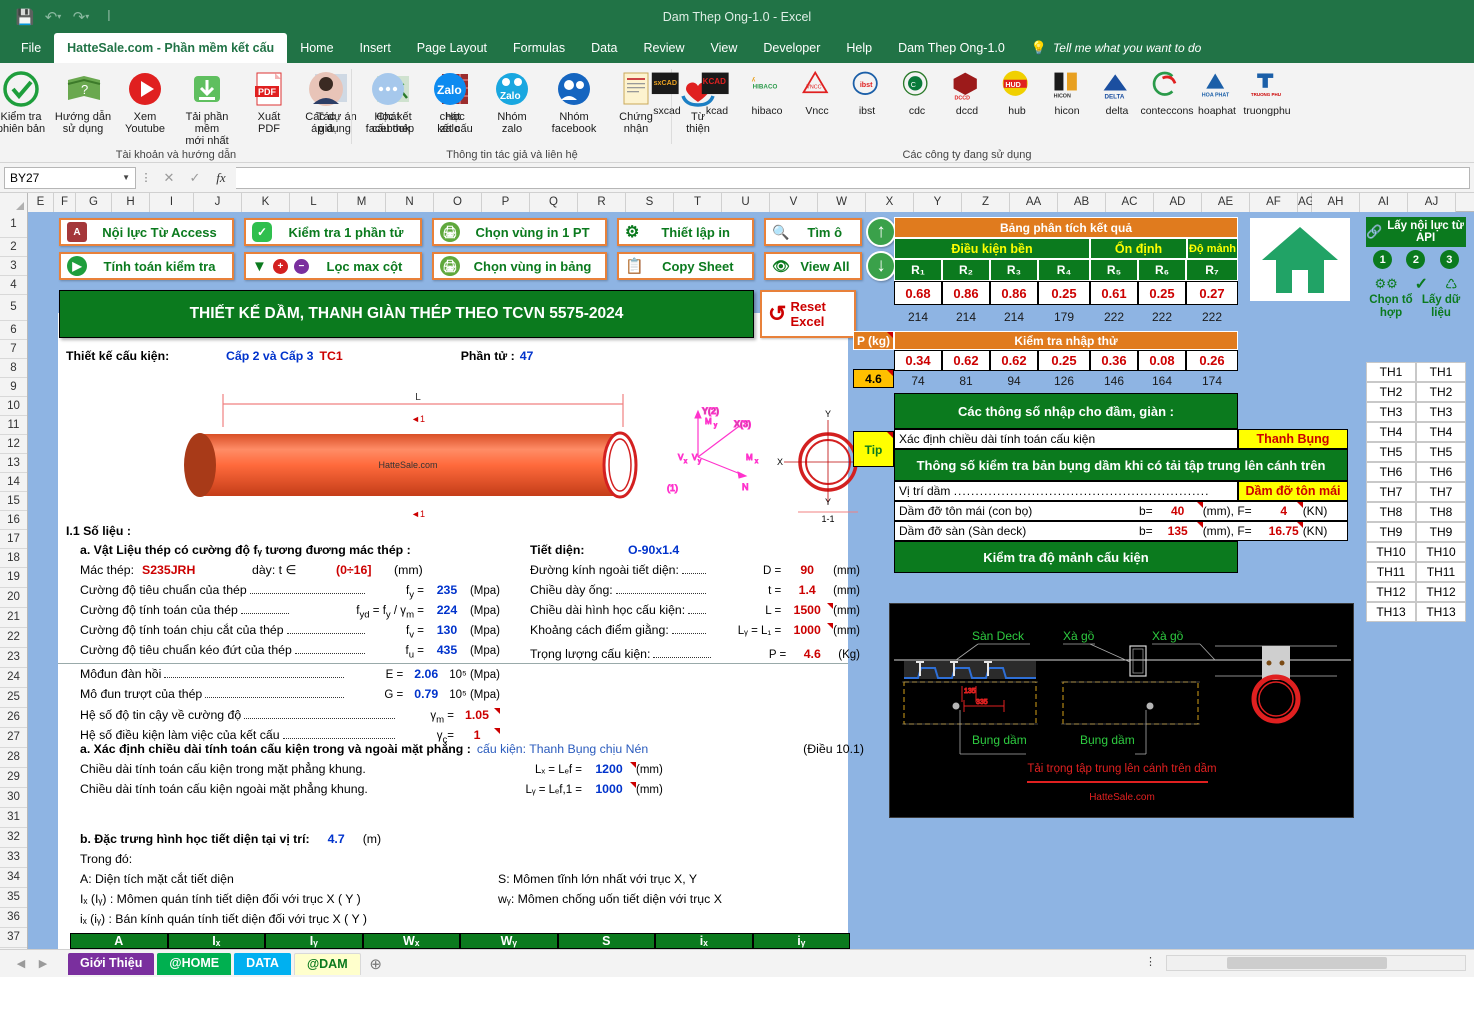  What do you see at coordinates (986, 202) in the screenshot?
I see `column-header-Z: Z` at bounding box center [986, 202].